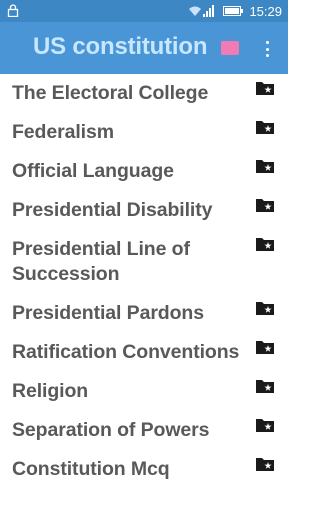 The width and height of the screenshot is (320, 512). Describe the element at coordinates (265, 11) in the screenshot. I see `status-time: 15:29` at that location.